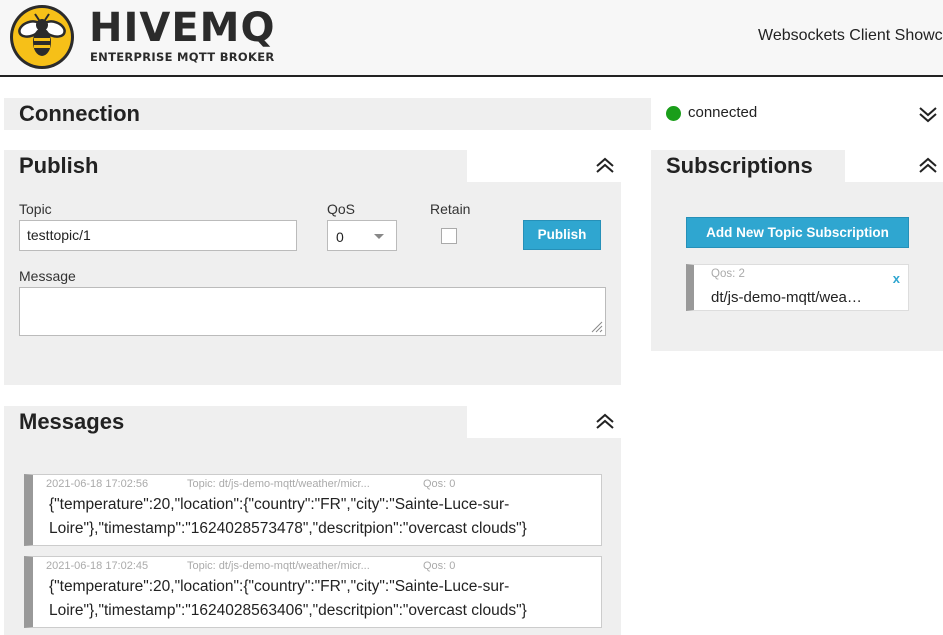 Image resolution: width=943 pixels, height=635 pixels. I want to click on page-title: Websockets Client Showc, so click(850, 35).